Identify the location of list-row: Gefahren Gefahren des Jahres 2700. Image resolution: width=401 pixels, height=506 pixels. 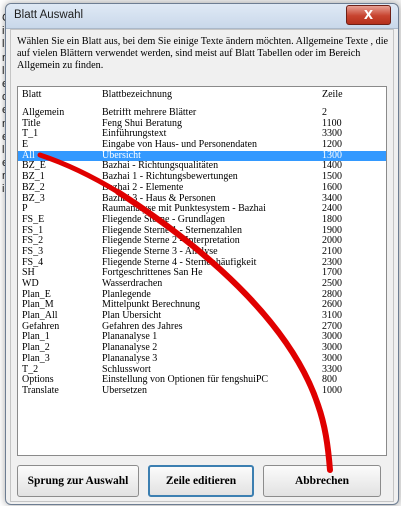
(202, 327).